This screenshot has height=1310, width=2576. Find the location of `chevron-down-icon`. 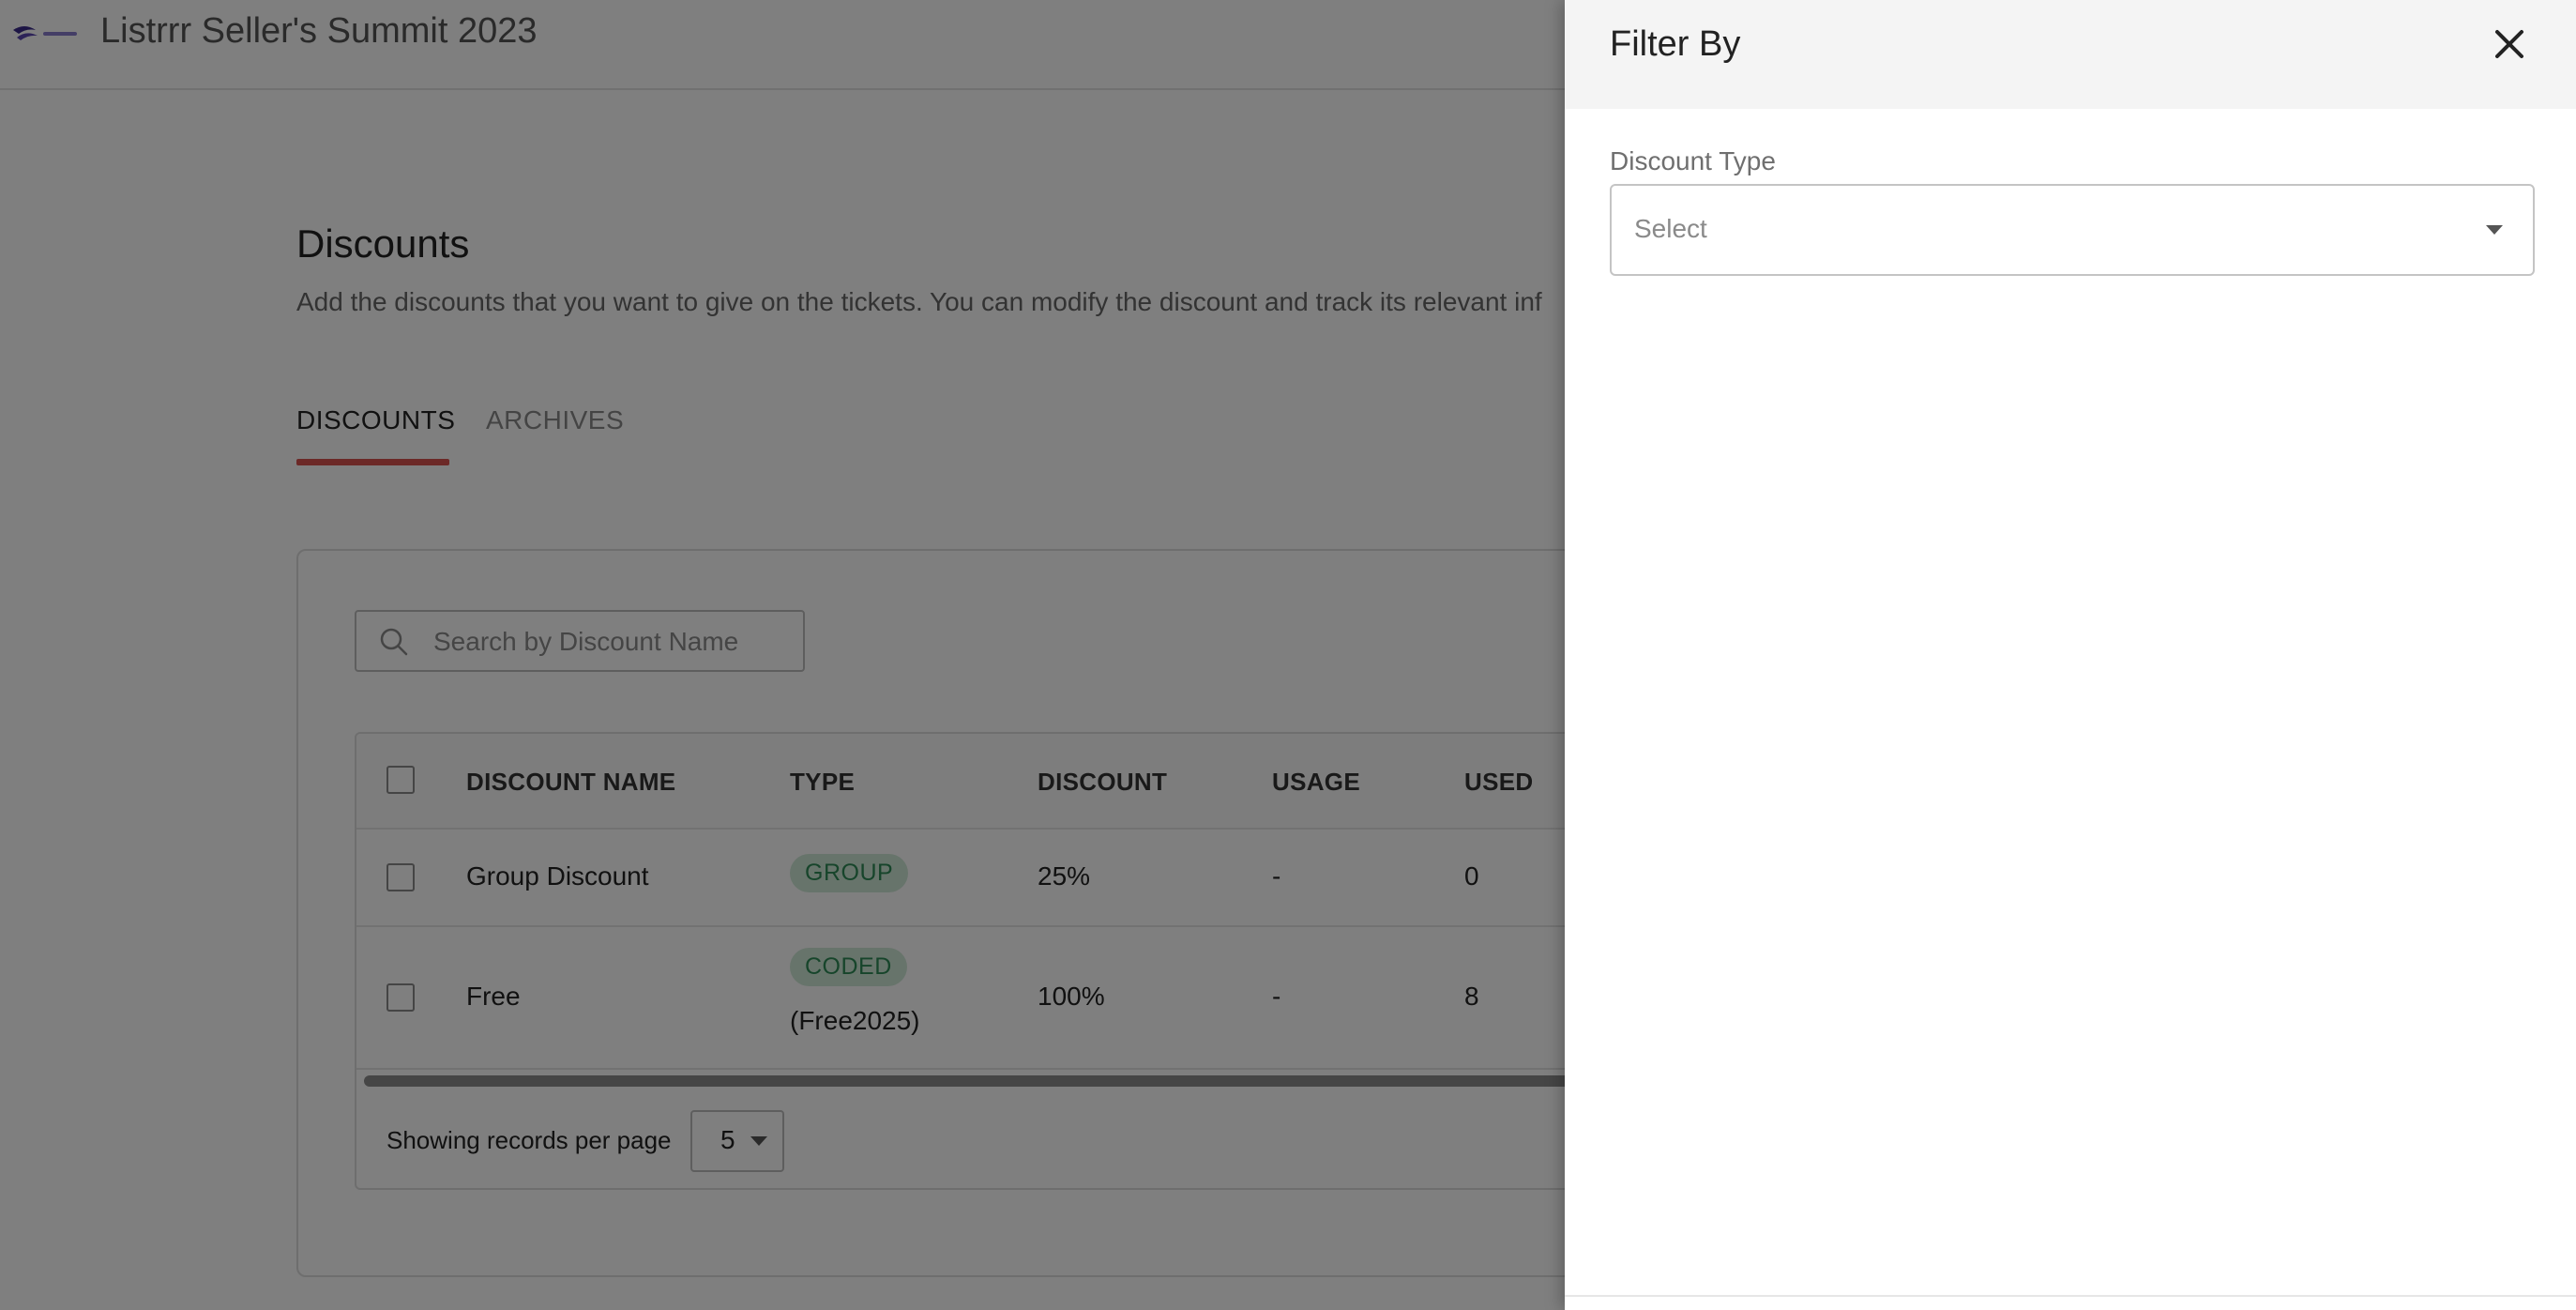

chevron-down-icon is located at coordinates (2494, 230).